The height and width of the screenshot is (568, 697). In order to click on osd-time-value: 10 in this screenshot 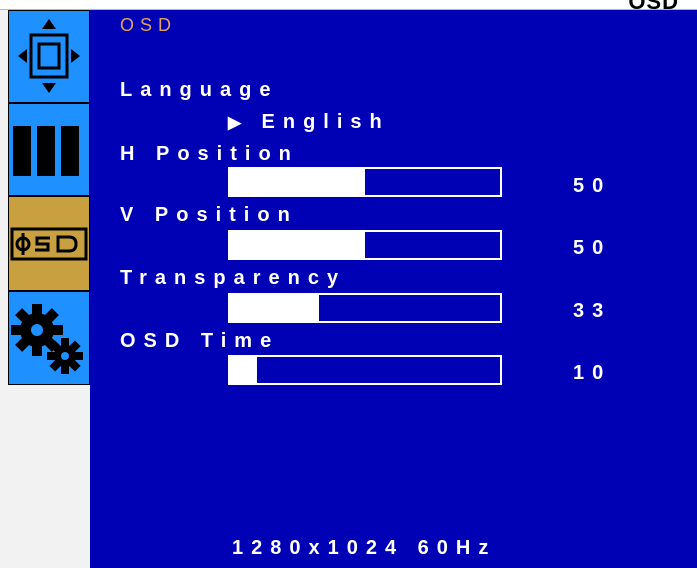, I will do `click(592, 373)`.